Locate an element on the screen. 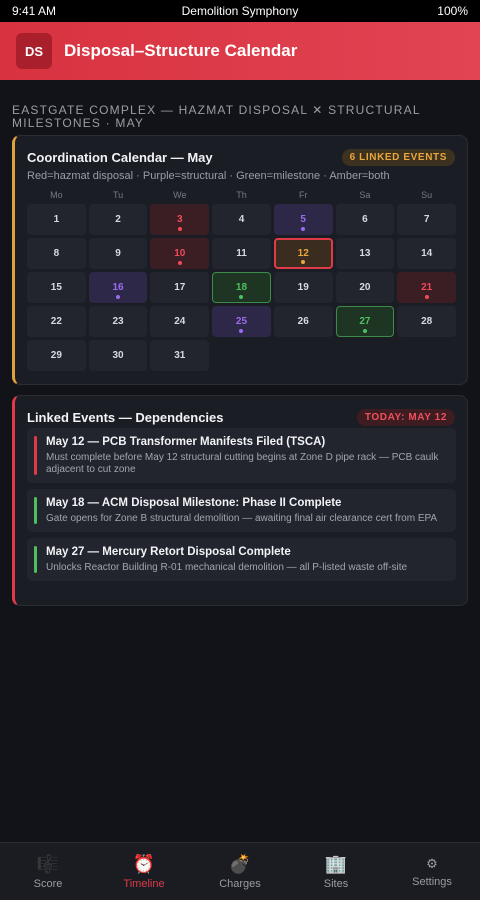  calendar-day-21: 21 is located at coordinates (426, 287).